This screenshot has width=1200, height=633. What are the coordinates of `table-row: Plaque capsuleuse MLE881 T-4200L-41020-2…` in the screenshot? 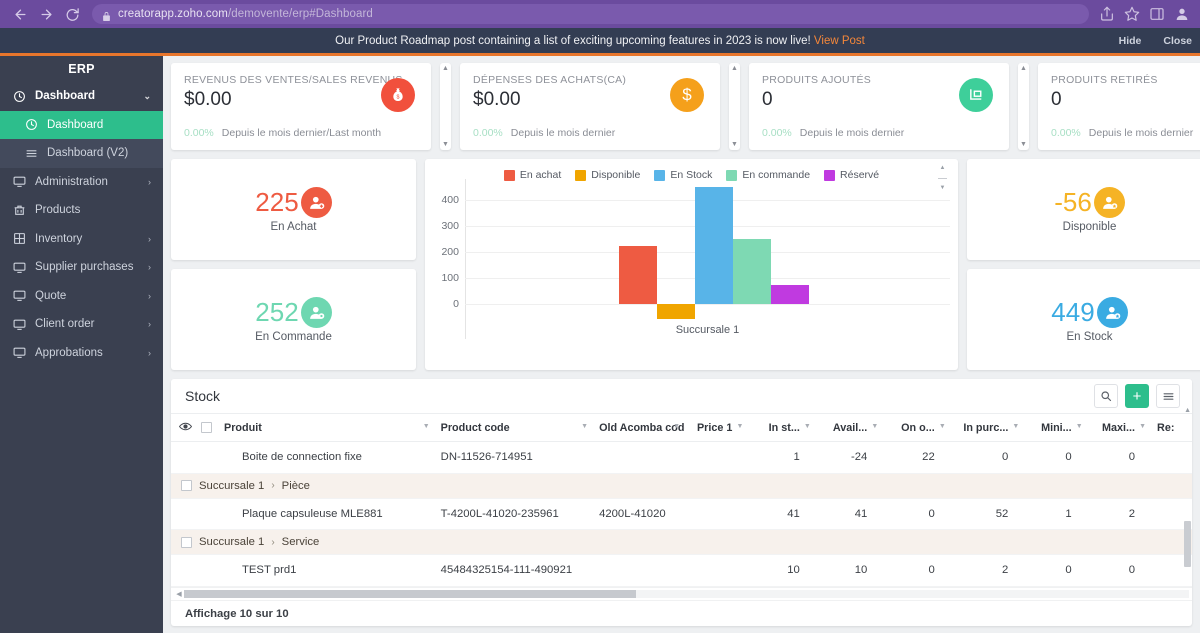 It's located at (681, 514).